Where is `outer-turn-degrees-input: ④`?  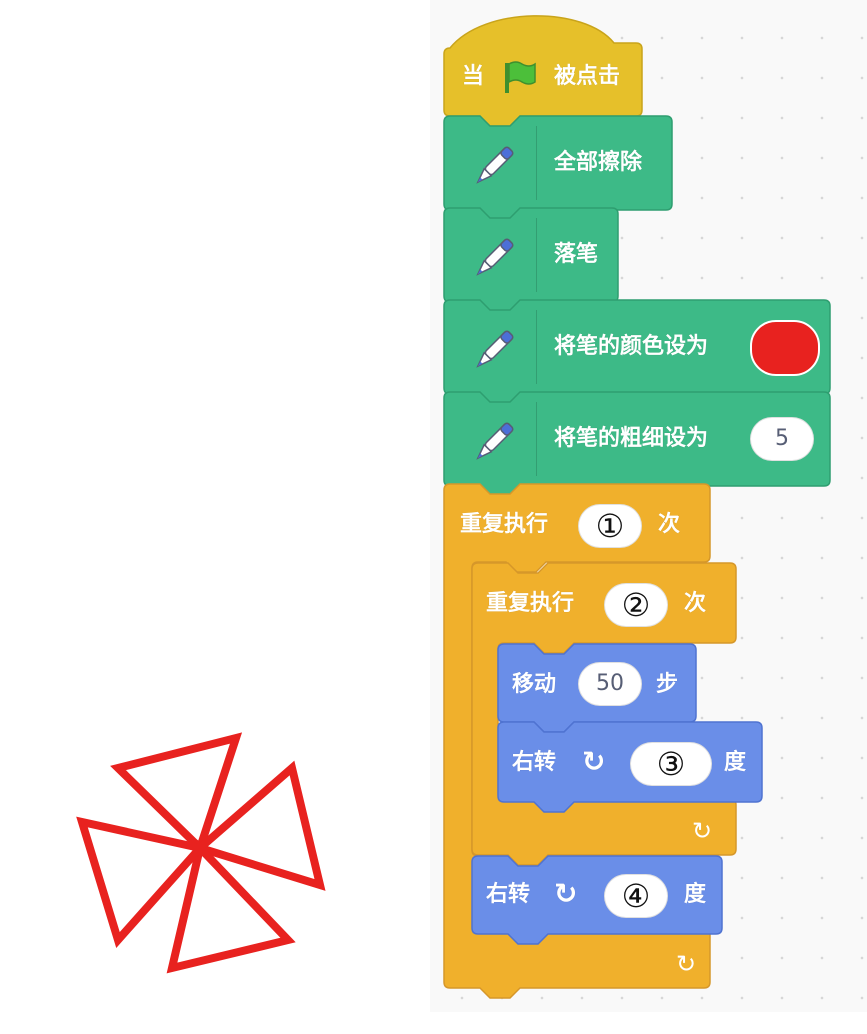 outer-turn-degrees-input: ④ is located at coordinates (636, 896).